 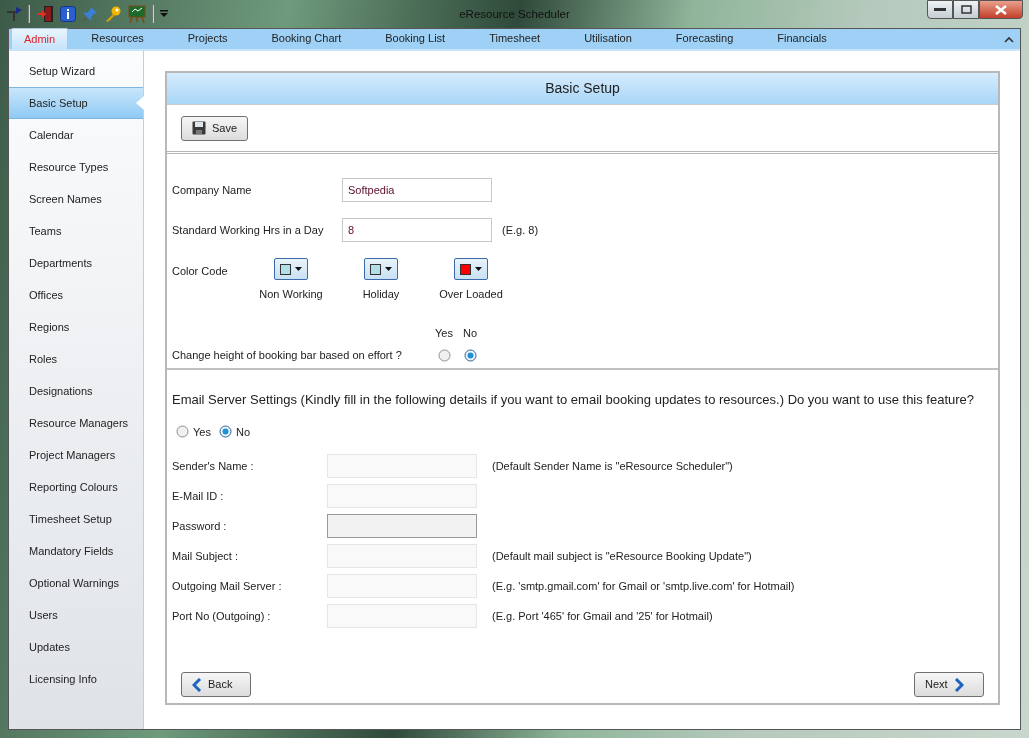 What do you see at coordinates (958, 684) in the screenshot?
I see `right-chevron-icon` at bounding box center [958, 684].